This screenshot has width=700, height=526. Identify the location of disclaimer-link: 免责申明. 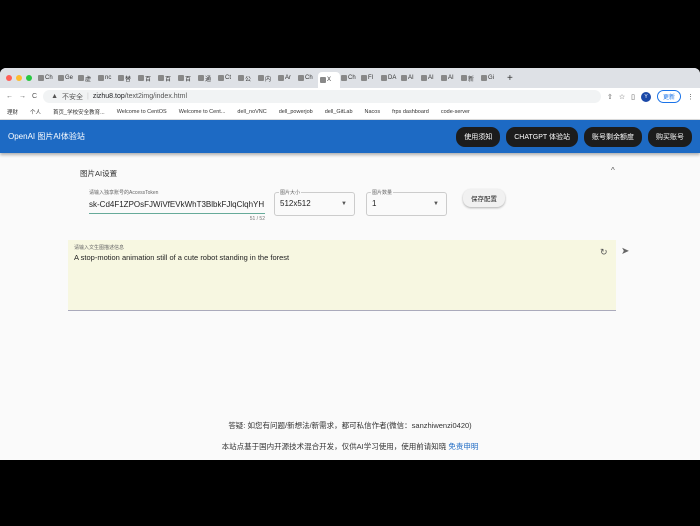
(463, 446).